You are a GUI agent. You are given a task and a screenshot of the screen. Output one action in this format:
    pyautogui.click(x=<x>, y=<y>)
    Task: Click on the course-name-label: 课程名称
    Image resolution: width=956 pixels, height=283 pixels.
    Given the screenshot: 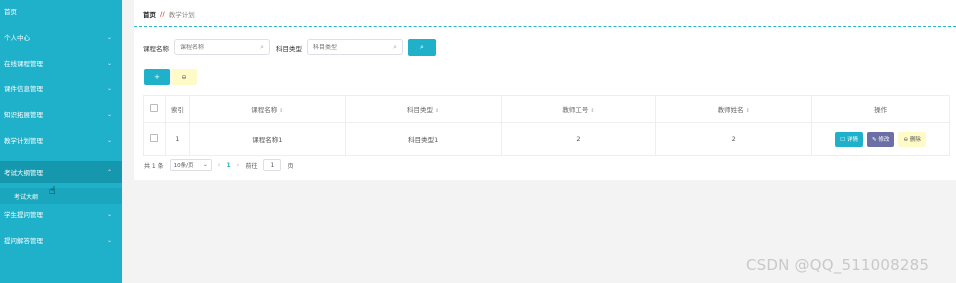 What is the action you would take?
    pyautogui.click(x=156, y=49)
    